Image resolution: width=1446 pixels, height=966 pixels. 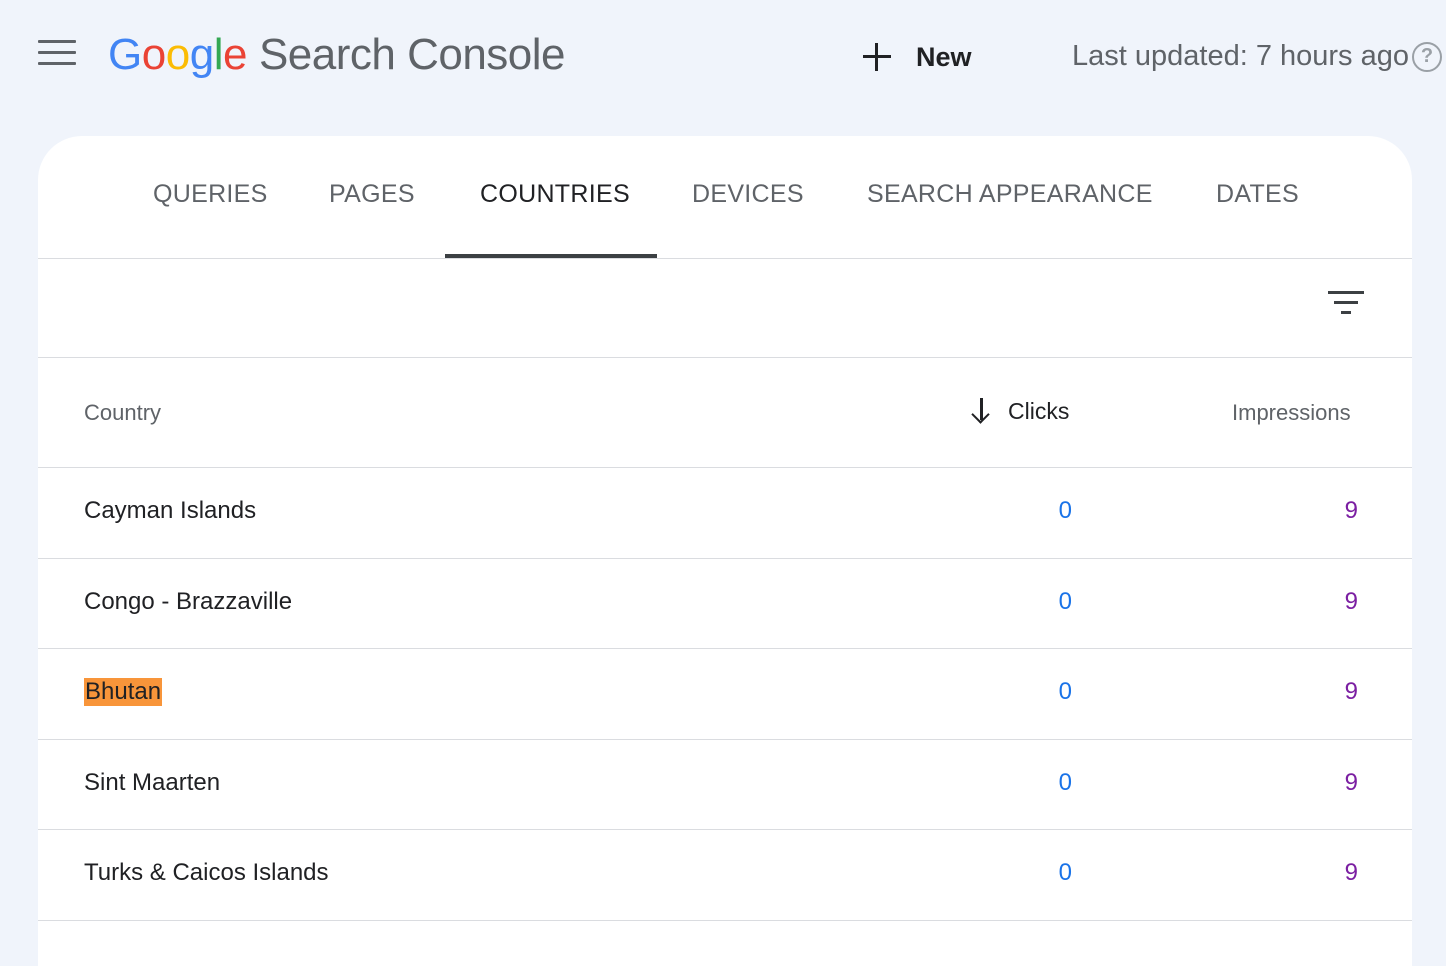 What do you see at coordinates (1240, 56) in the screenshot?
I see `last-updated-text: Last updated: 7 hours ago` at bounding box center [1240, 56].